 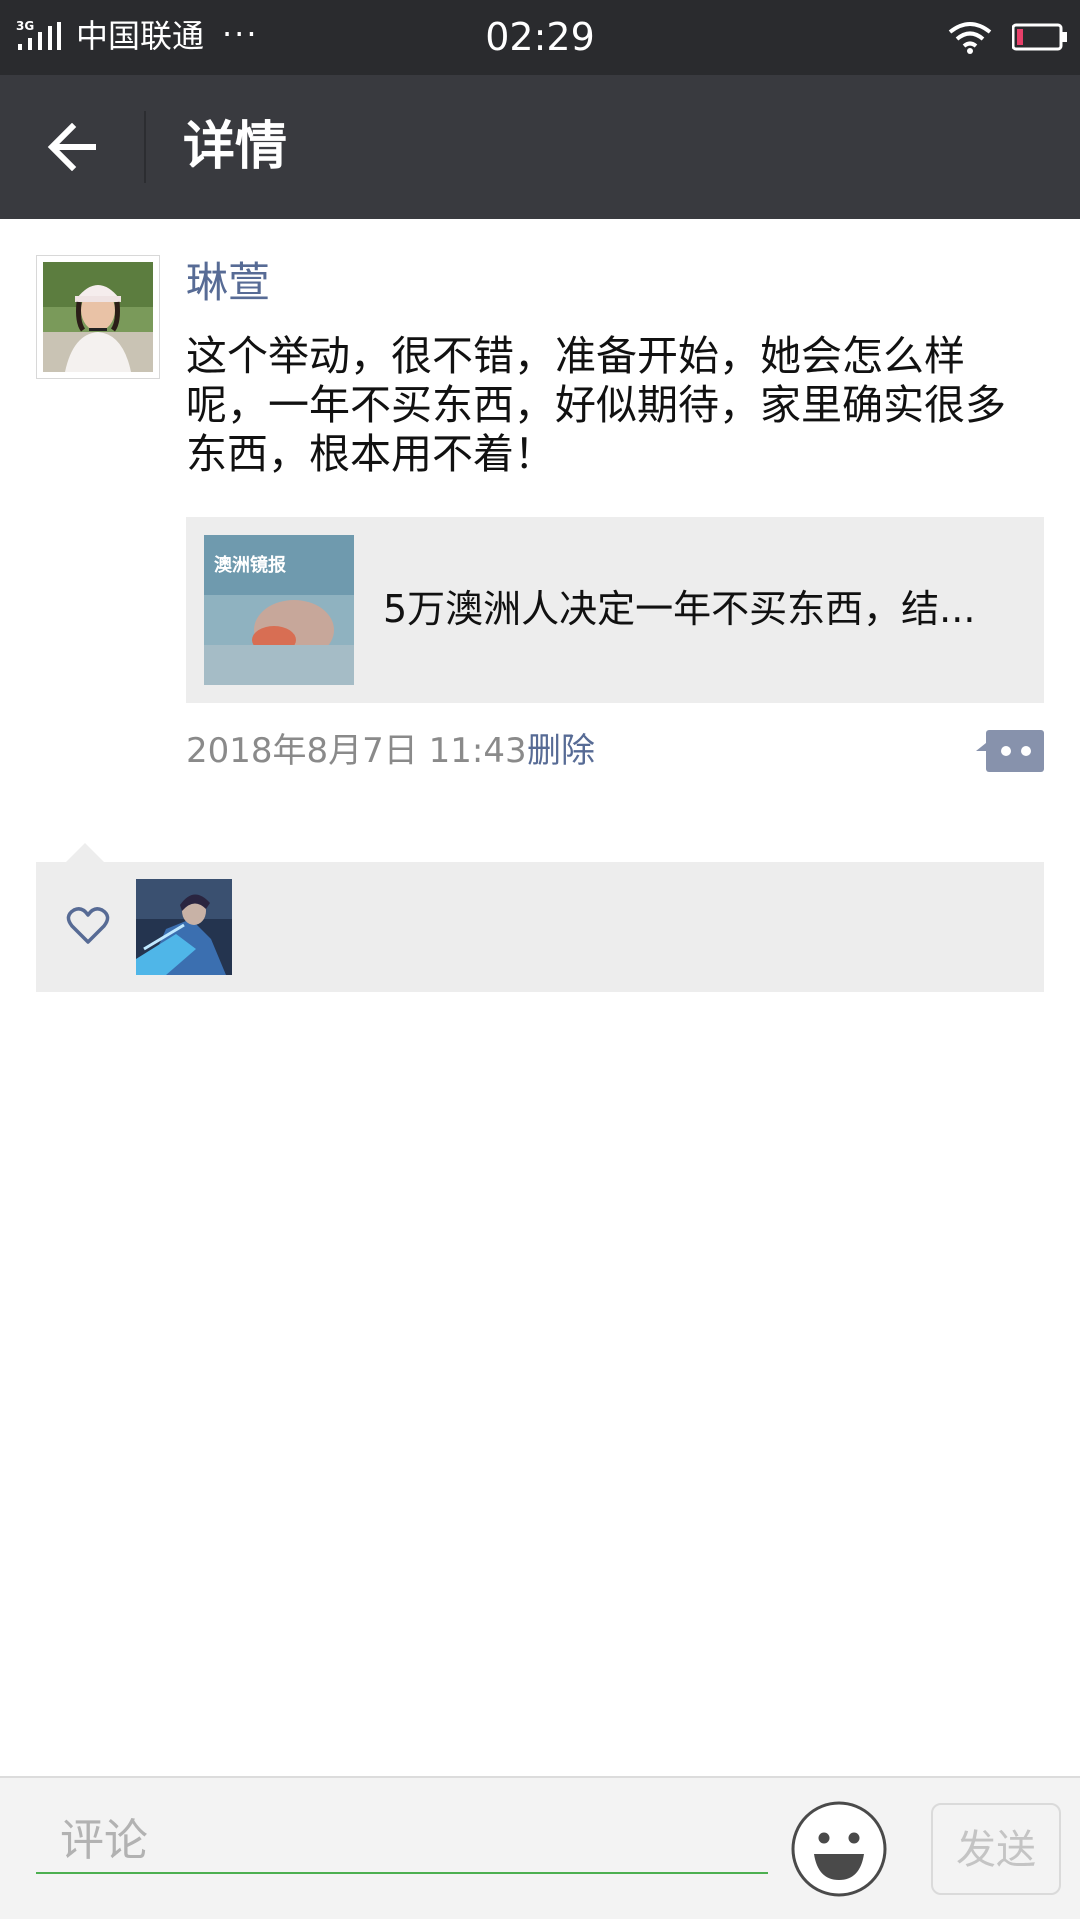 What do you see at coordinates (1039, 37) in the screenshot?
I see `battery-icon` at bounding box center [1039, 37].